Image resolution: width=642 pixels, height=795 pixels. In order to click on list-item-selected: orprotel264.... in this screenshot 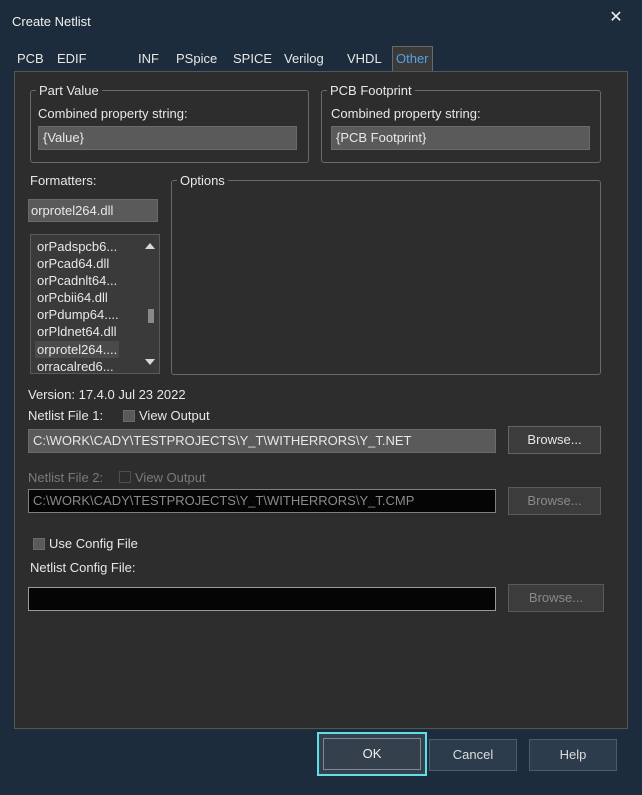, I will do `click(77, 349)`.